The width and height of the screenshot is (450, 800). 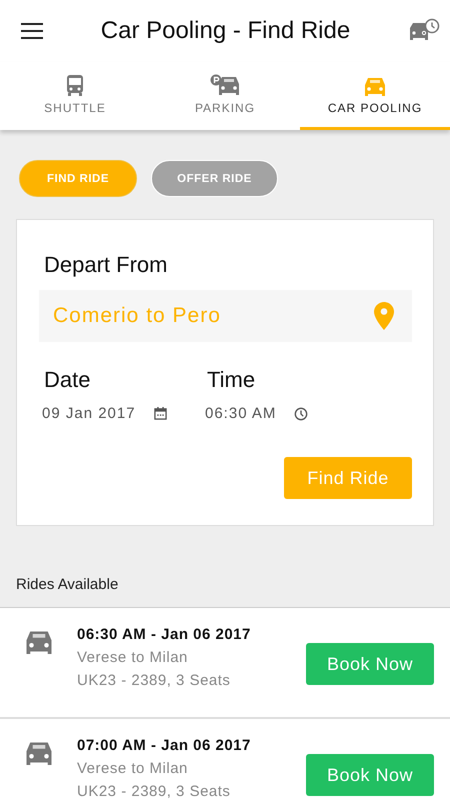 I want to click on ride-time: 06:30 AM - Jan 06 2017, so click(x=164, y=634).